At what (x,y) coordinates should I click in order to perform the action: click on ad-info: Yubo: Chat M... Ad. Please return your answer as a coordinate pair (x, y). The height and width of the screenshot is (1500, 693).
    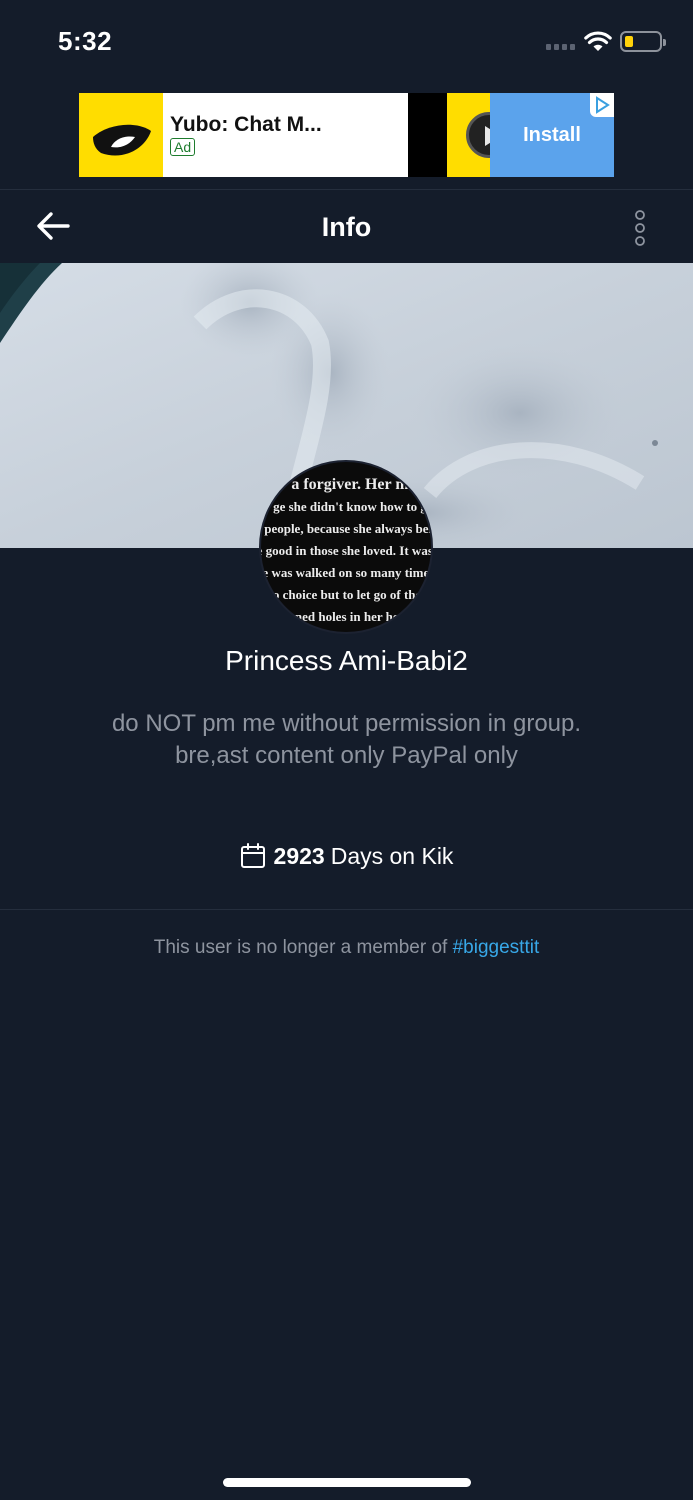
    Looking at the image, I should click on (285, 135).